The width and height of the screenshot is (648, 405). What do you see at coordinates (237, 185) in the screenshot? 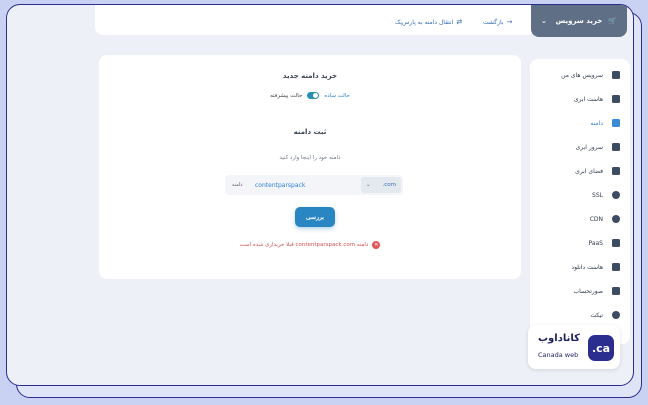
I see `domain-field-label: دامنه` at bounding box center [237, 185].